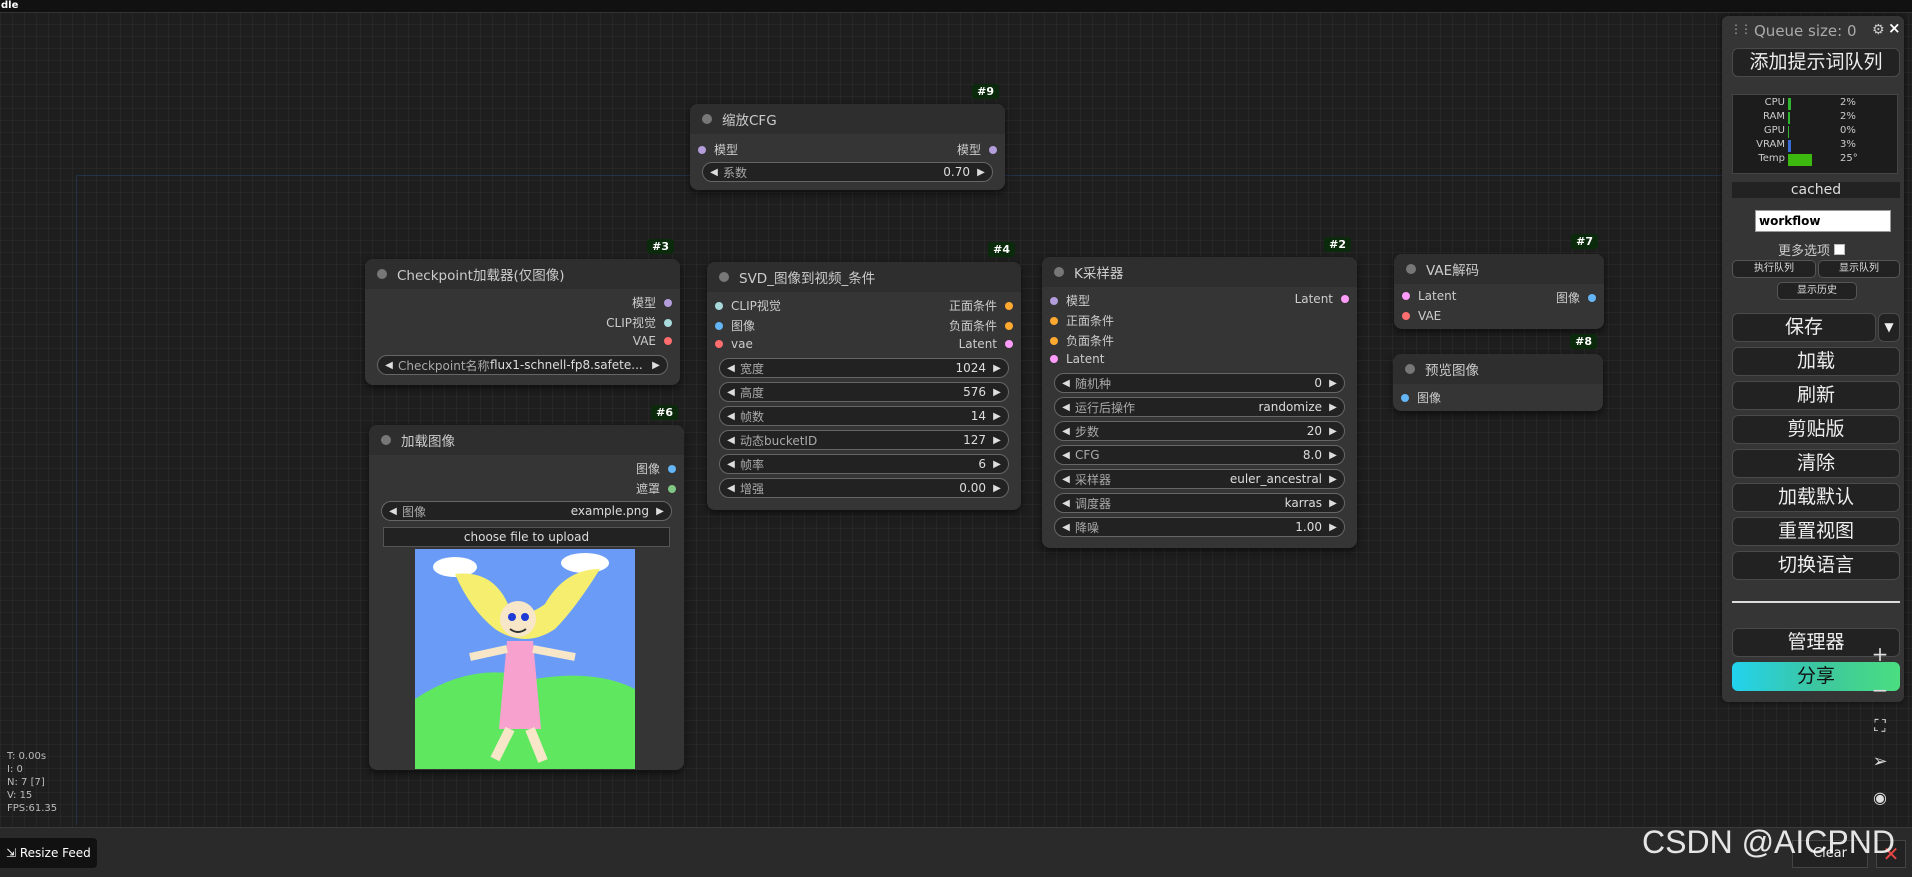 The image size is (1912, 877). I want to click on output-slot-positive: 正面条件, so click(981, 305).